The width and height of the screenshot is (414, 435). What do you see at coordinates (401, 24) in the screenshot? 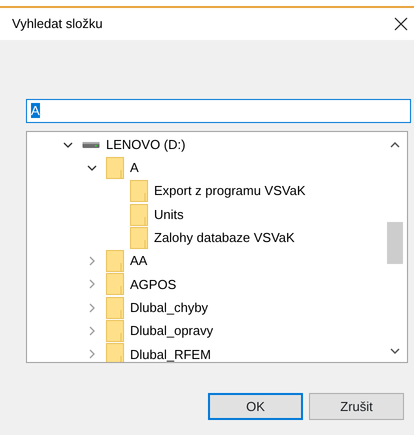
I see `close-icon` at bounding box center [401, 24].